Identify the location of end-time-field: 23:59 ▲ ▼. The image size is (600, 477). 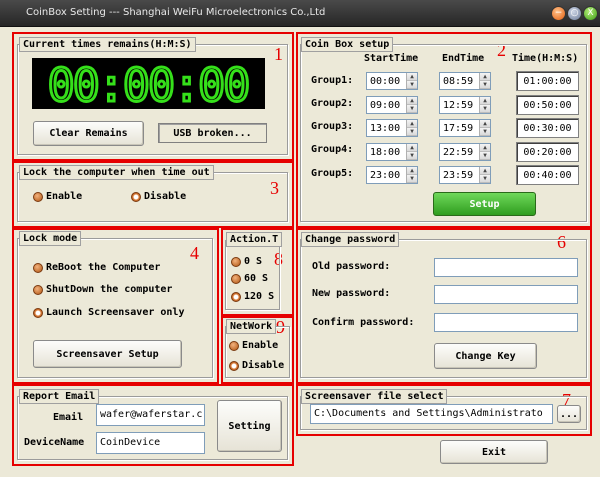
(465, 175).